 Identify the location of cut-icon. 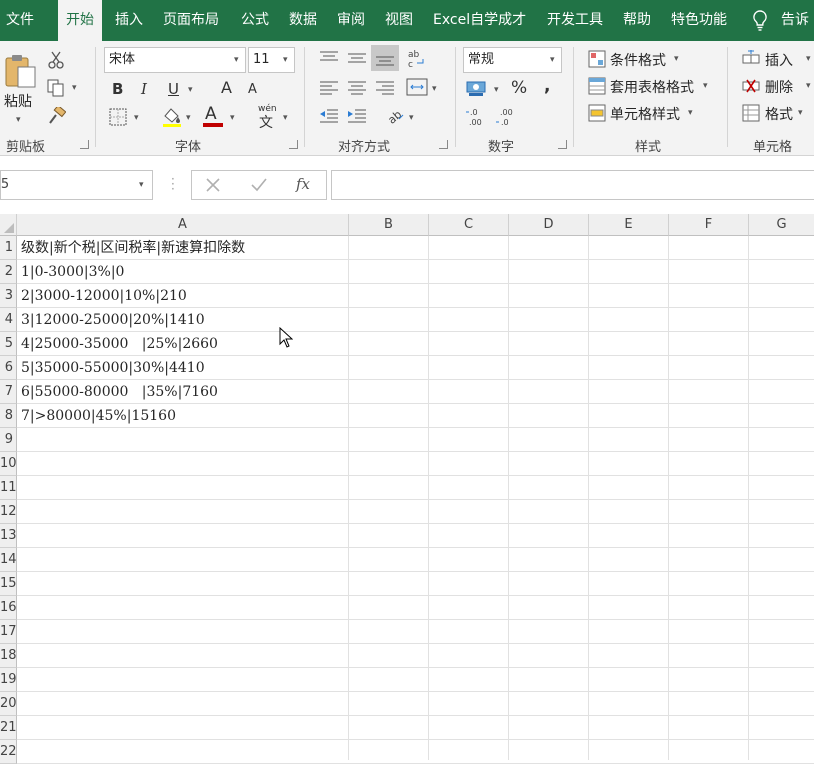
(56, 62).